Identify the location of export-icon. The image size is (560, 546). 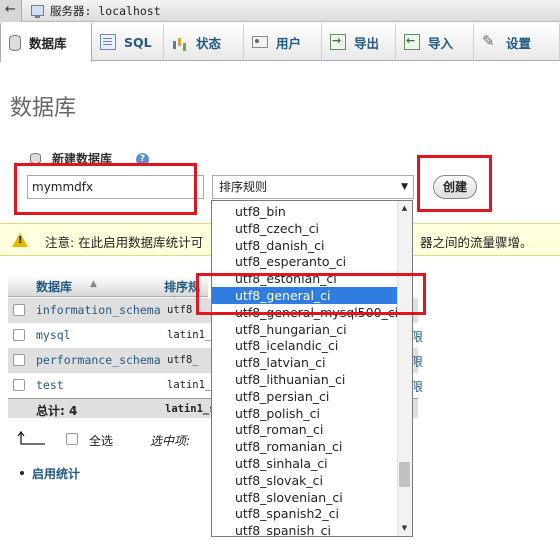
(338, 42).